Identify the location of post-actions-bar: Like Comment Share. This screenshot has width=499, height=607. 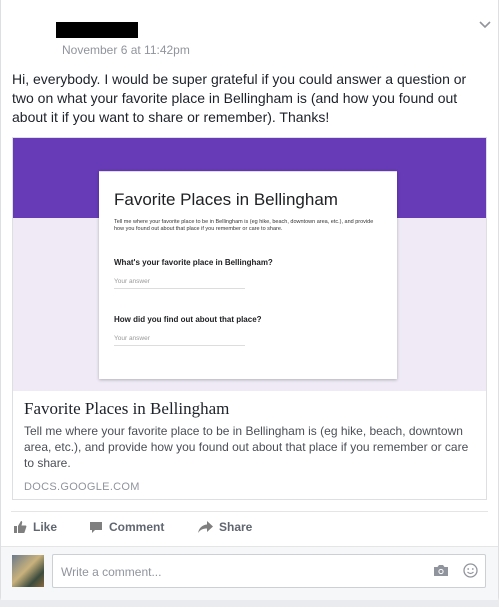
(249, 529).